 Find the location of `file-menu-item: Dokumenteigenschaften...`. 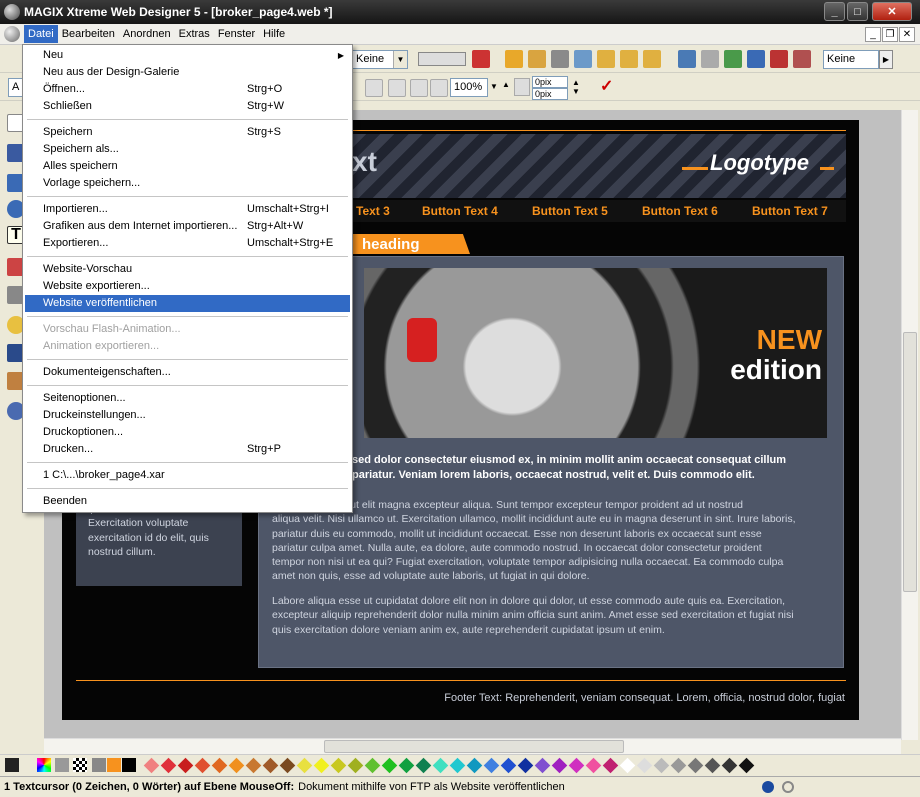

file-menu-item: Dokumenteigenschaften... is located at coordinates (187, 372).